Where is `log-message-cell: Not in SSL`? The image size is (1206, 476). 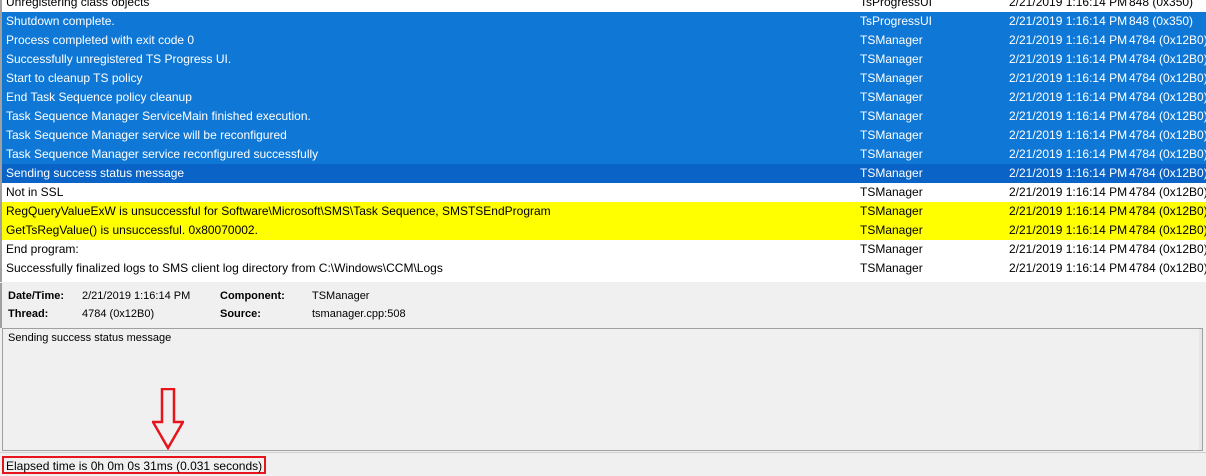
log-message-cell: Not in SSL is located at coordinates (35, 192).